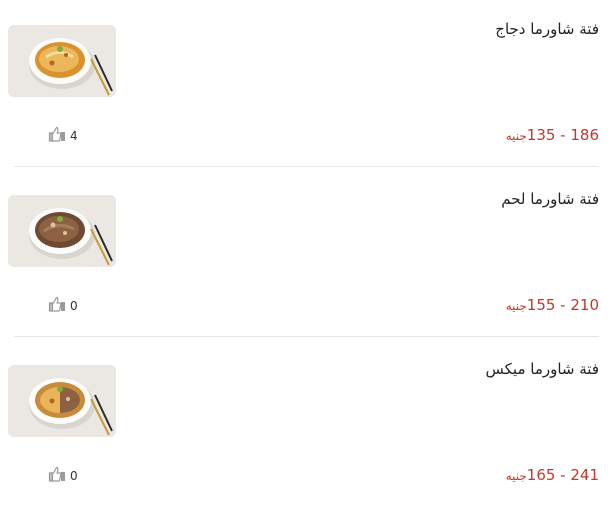  I want to click on like-button: 4, so click(63, 136).